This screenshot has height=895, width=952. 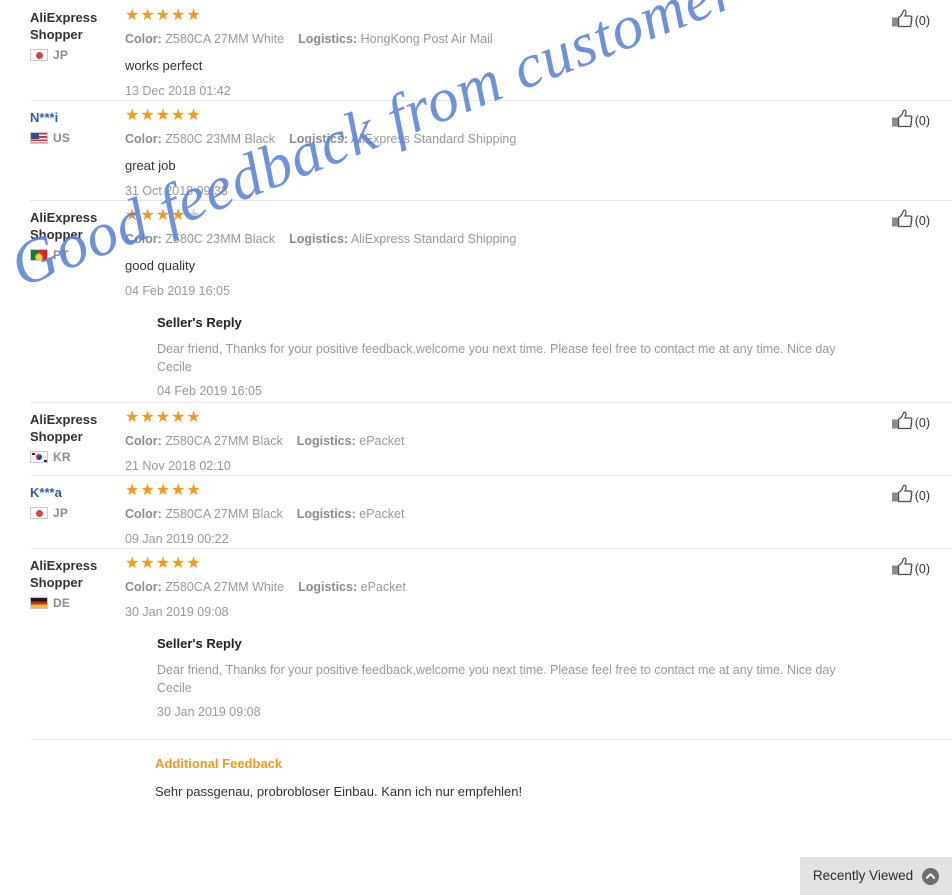 I want to click on buyer-country: JP, so click(x=77, y=55).